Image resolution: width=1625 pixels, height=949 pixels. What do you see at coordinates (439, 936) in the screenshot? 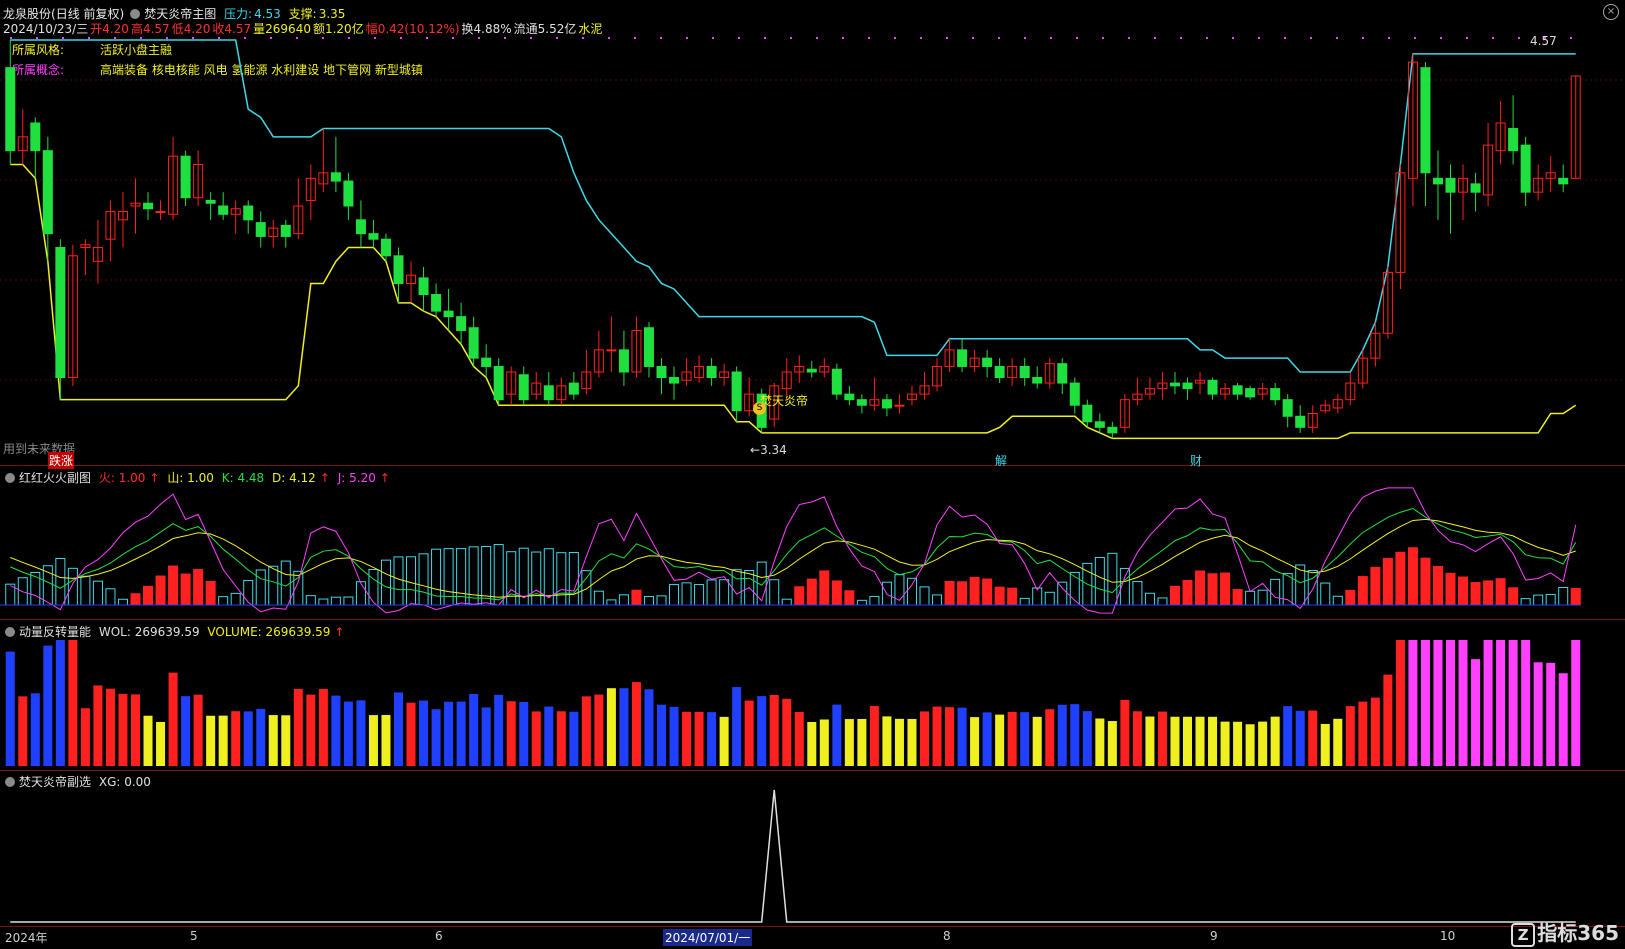
I see `xaxis-label: 6` at bounding box center [439, 936].